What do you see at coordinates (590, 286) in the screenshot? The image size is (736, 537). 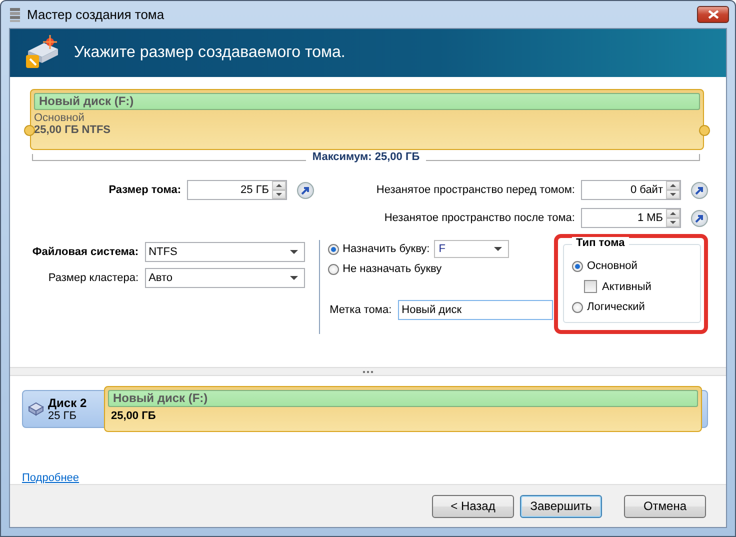 I see `checkbox` at bounding box center [590, 286].